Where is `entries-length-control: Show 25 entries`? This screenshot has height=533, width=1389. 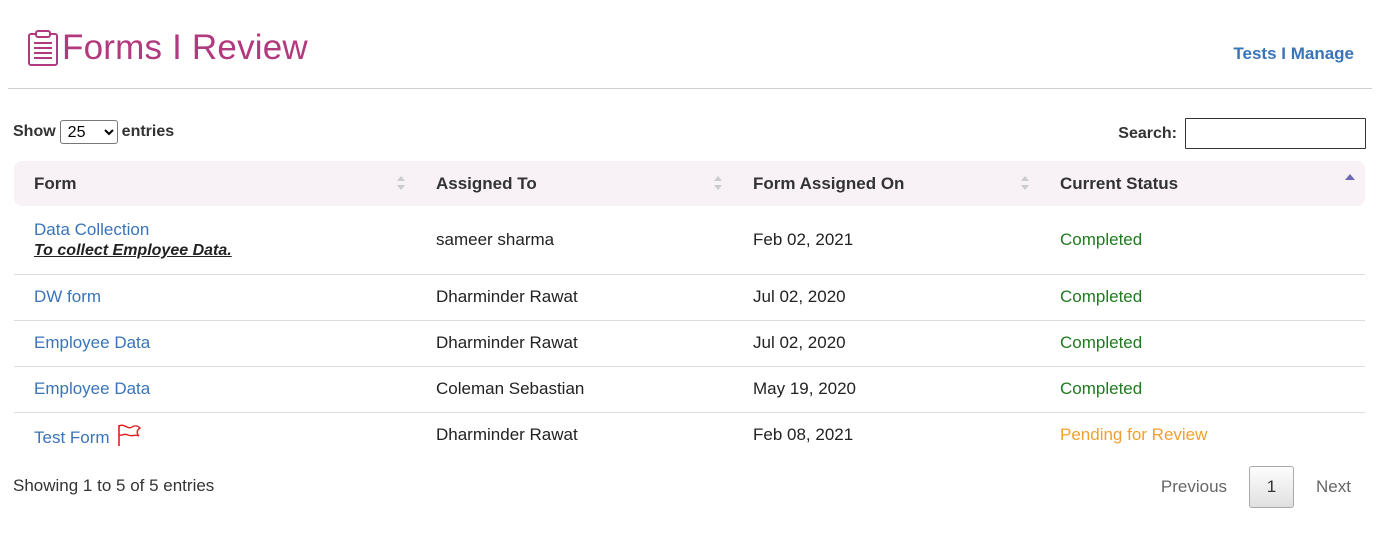 entries-length-control: Show 25 entries is located at coordinates (93, 132).